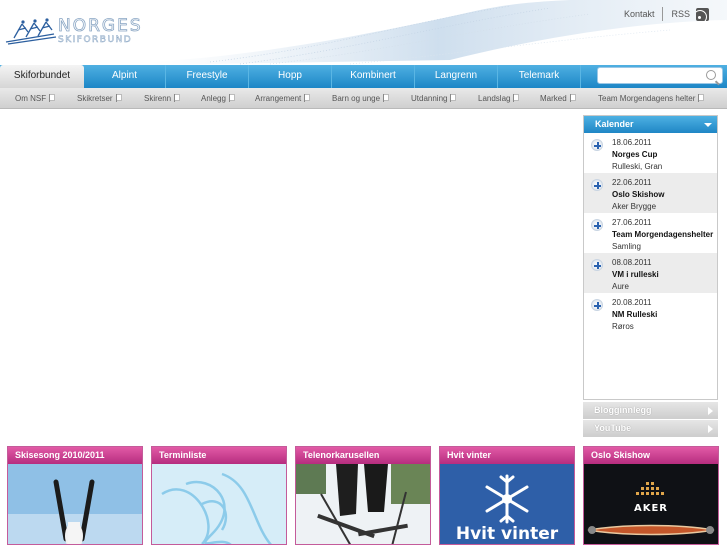 The image size is (727, 545). What do you see at coordinates (634, 206) in the screenshot?
I see `event-place: Aker Brygge` at bounding box center [634, 206].